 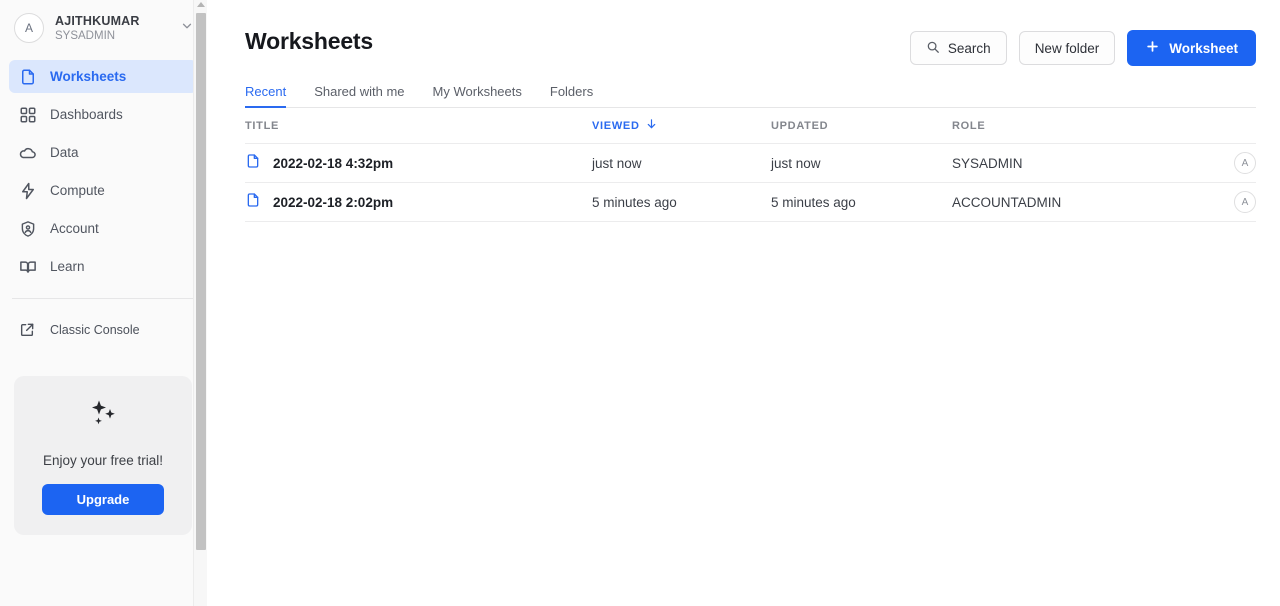 I want to click on sidebar-item-label: Dashboards, so click(x=86, y=114).